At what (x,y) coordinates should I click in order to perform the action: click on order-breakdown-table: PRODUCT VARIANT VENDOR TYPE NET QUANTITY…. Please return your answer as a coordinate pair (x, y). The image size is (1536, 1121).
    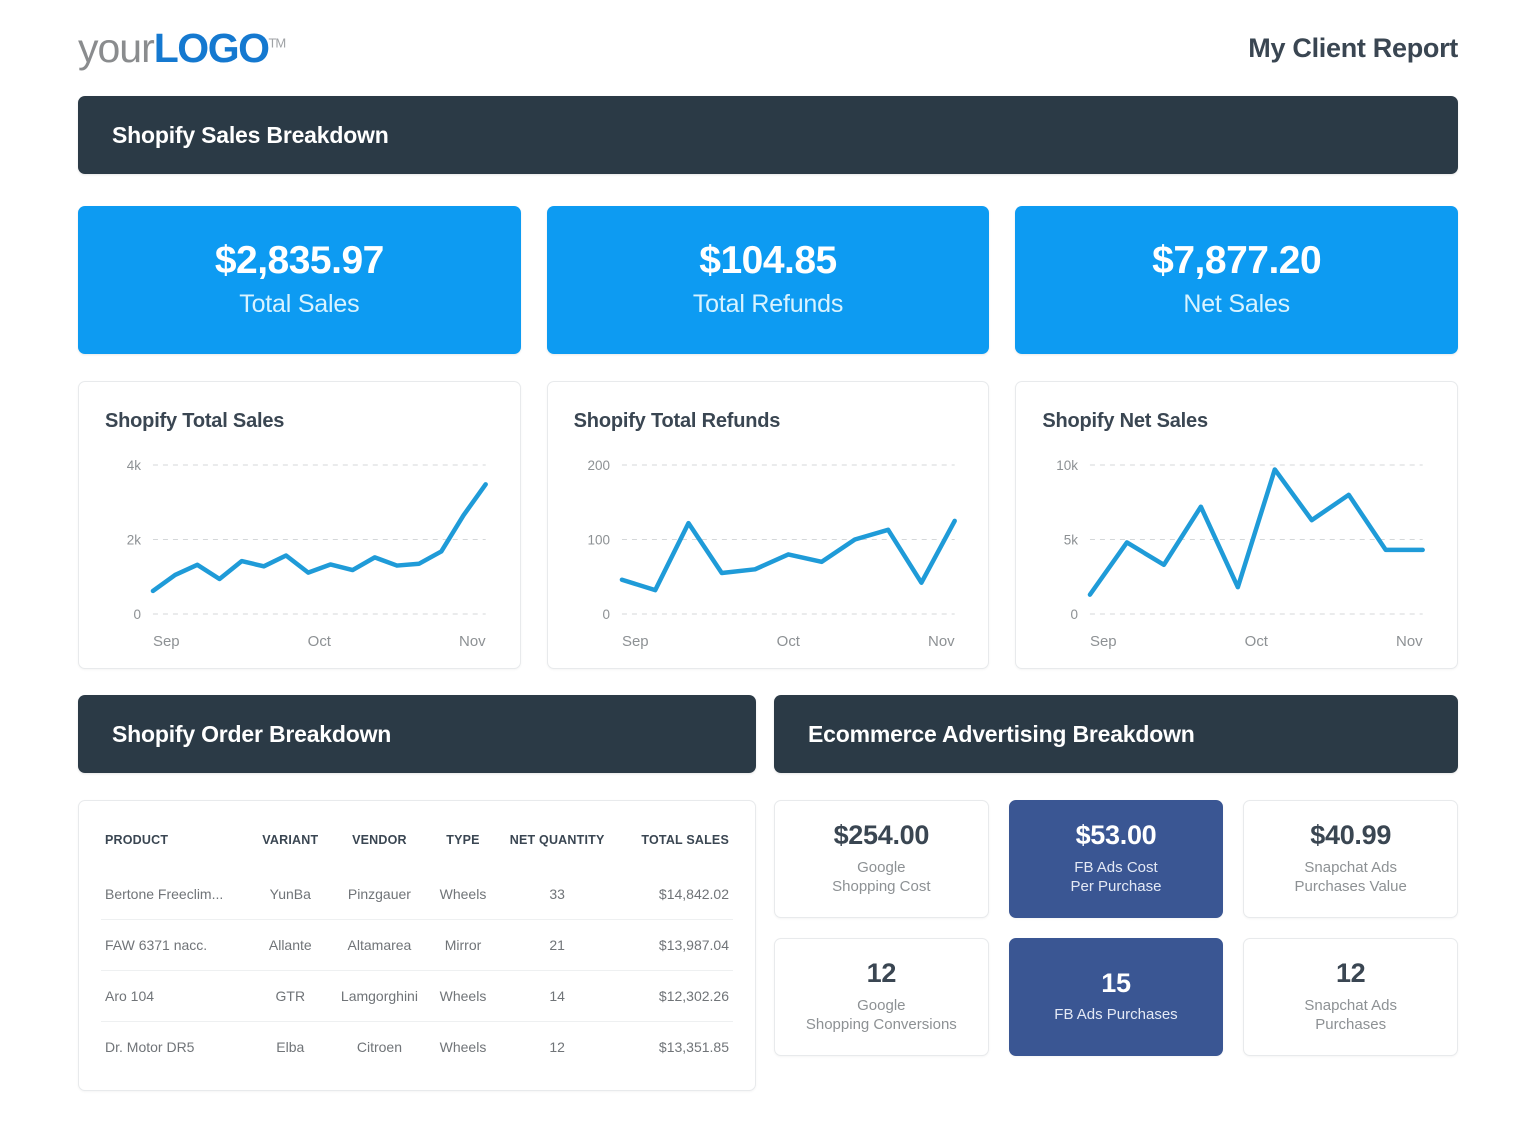
    Looking at the image, I should click on (417, 947).